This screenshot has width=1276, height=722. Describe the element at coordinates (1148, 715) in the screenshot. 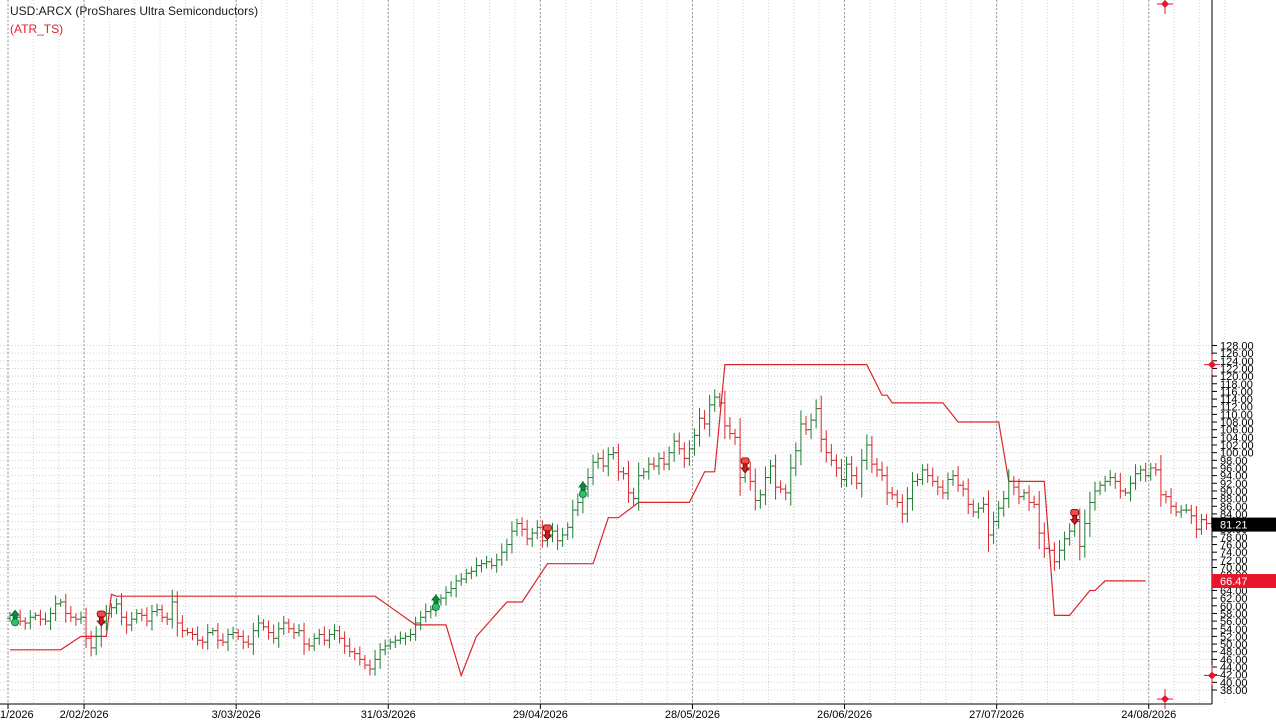

I see `x-tick-label: 24/08/2026` at that location.